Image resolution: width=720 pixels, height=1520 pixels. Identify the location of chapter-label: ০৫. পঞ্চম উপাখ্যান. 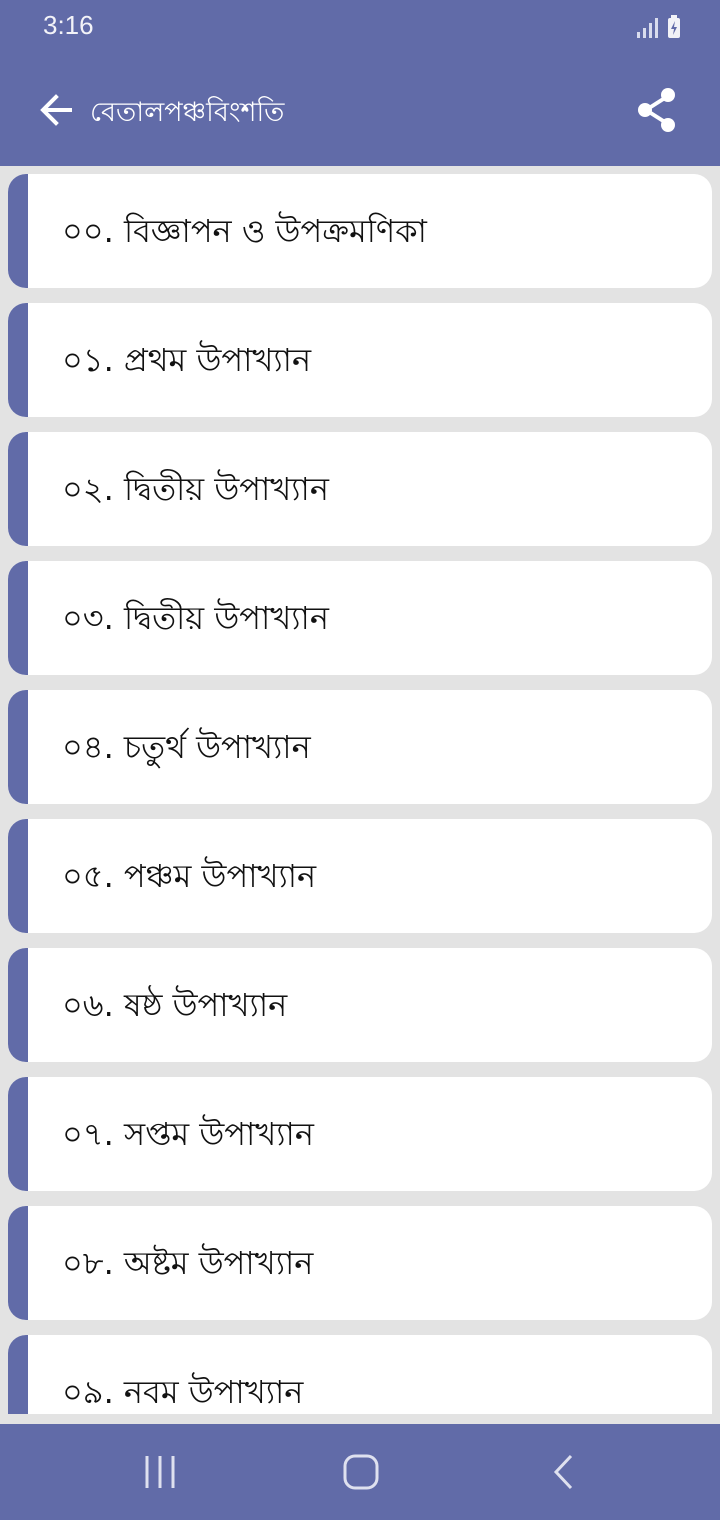
(189, 876).